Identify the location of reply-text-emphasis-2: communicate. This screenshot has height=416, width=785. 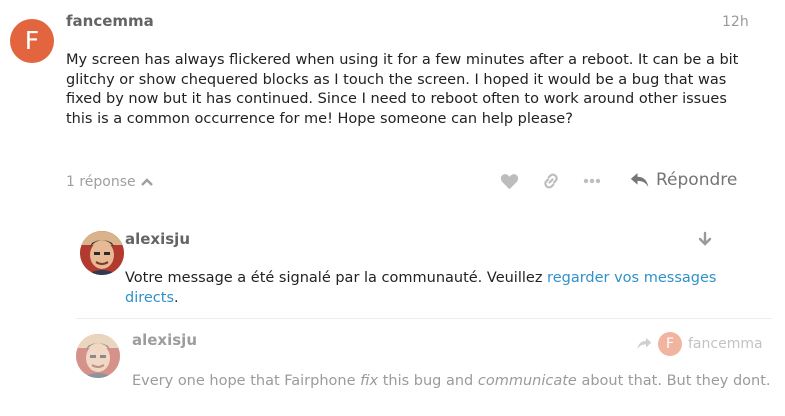
(527, 381).